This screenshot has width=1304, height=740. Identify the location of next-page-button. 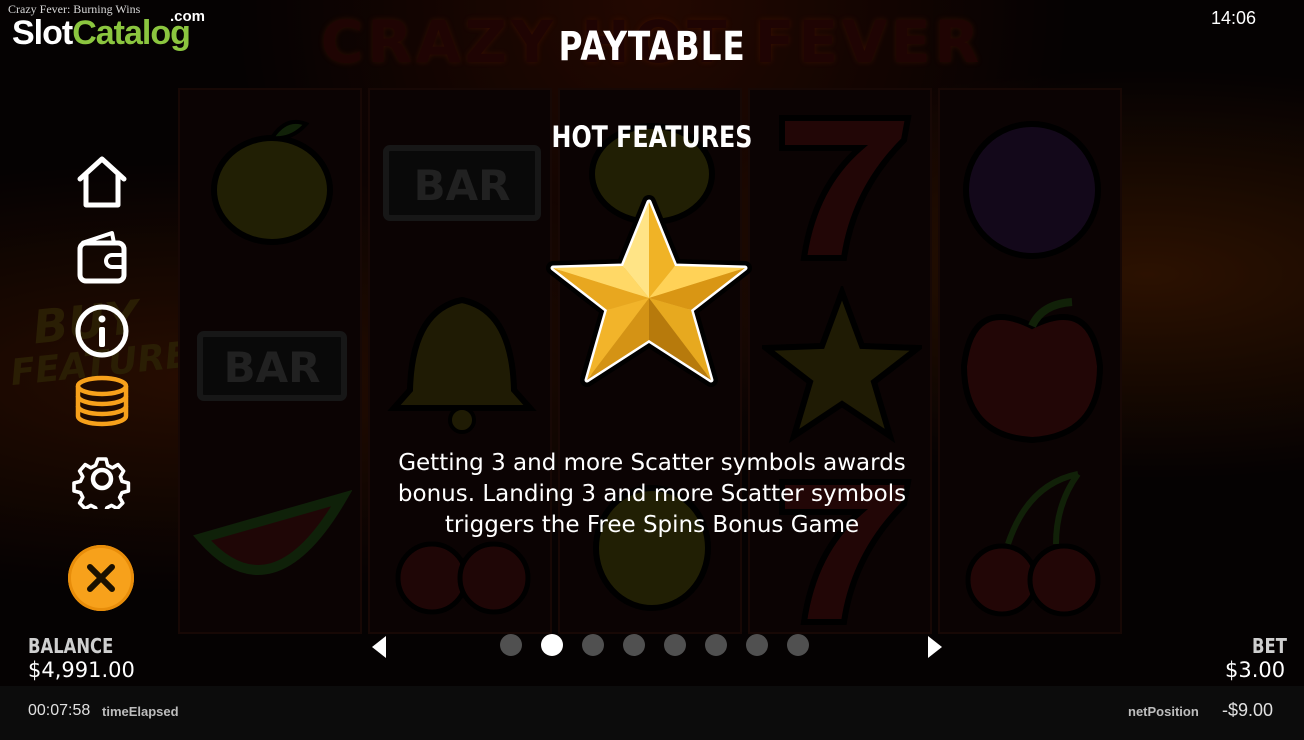
(934, 647).